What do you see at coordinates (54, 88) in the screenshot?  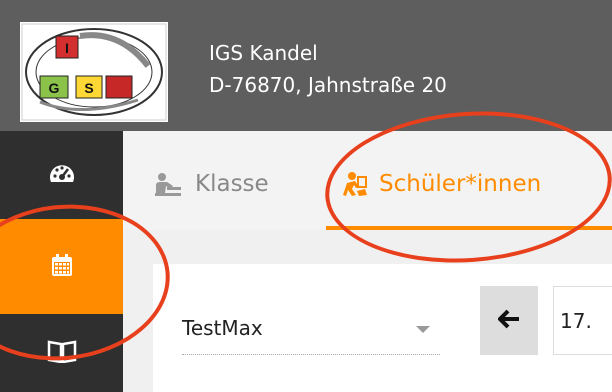 I see `svg-text: G` at bounding box center [54, 88].